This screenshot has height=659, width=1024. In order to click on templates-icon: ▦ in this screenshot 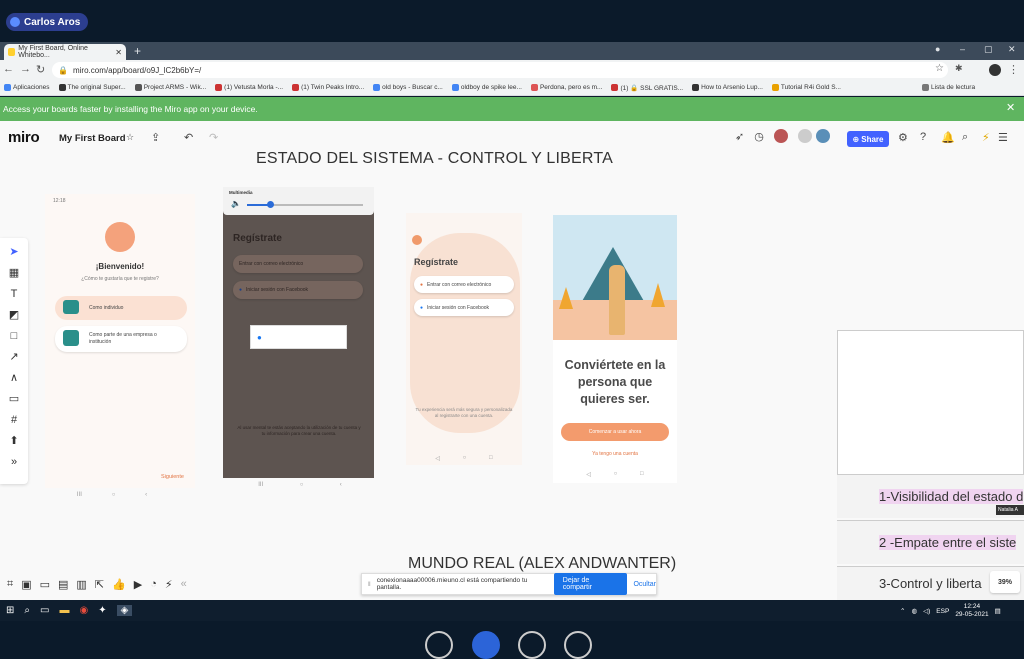, I will do `click(14, 273)`.